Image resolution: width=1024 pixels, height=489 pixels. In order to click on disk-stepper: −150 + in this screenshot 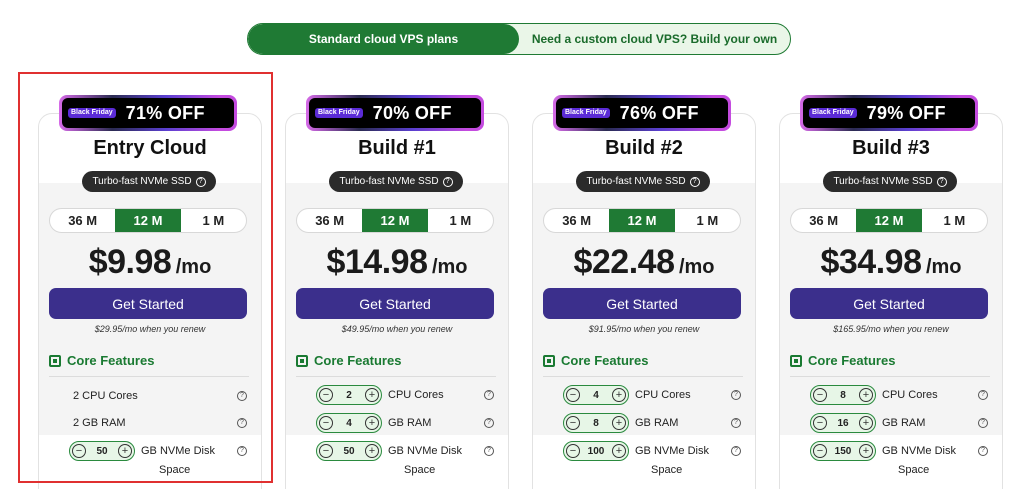, I will do `click(843, 451)`.